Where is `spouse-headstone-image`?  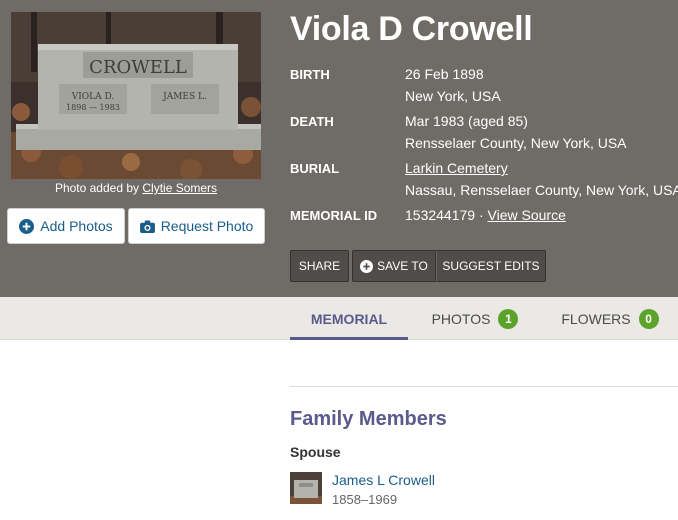 spouse-headstone-image is located at coordinates (306, 488).